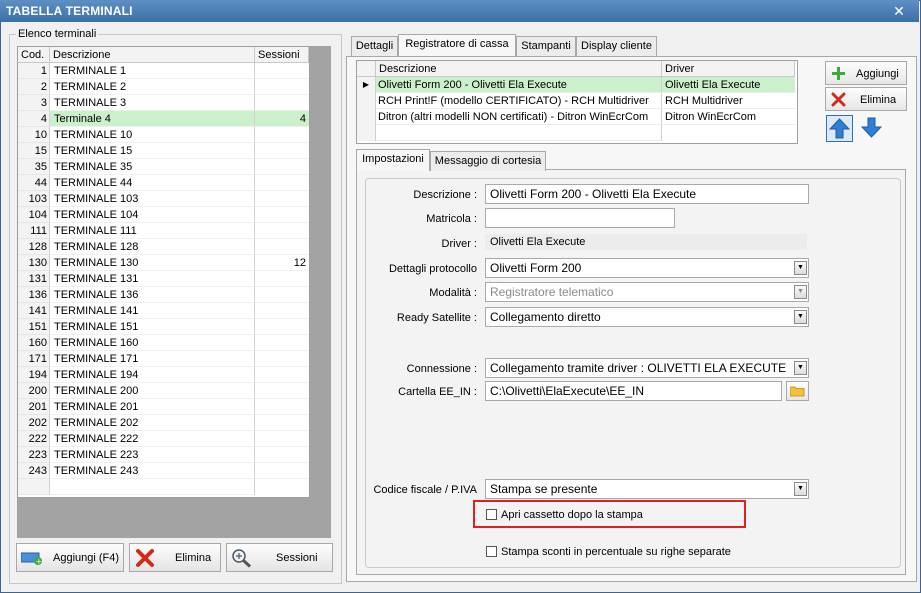  Describe the element at coordinates (457, 45) in the screenshot. I see `tab-registratore-di-cassa: Registratore di cassa` at that location.